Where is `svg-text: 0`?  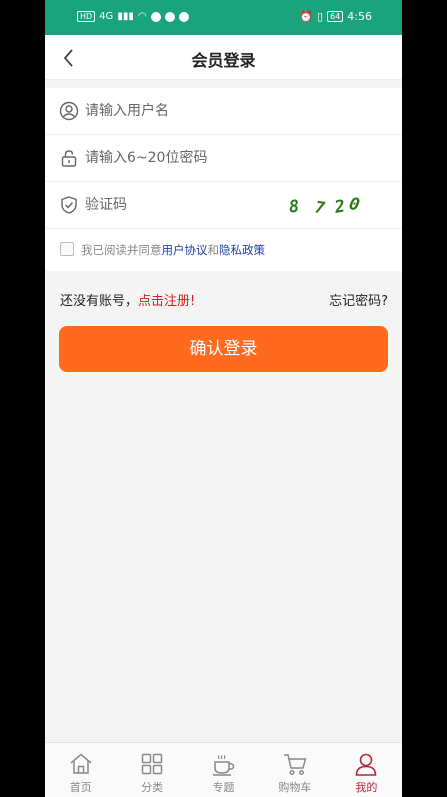
svg-text: 0 is located at coordinates (354, 205).